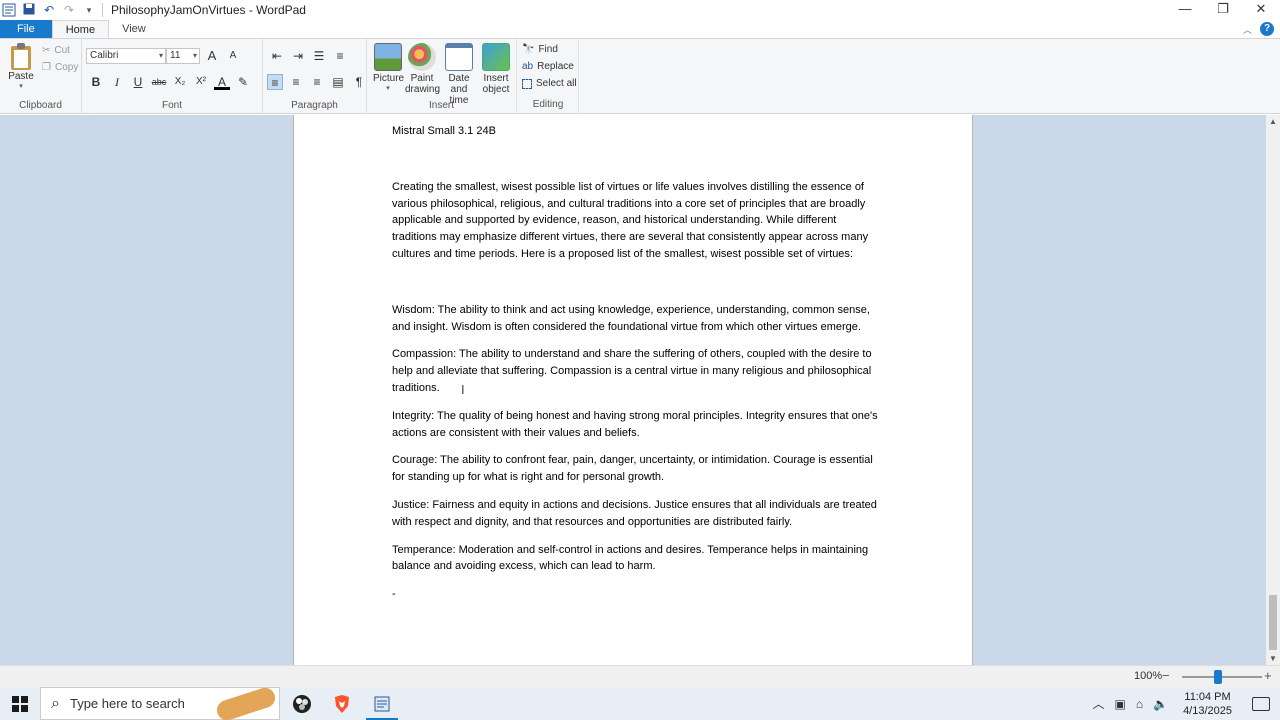  What do you see at coordinates (117, 82) in the screenshot?
I see `italic-icon: I` at bounding box center [117, 82].